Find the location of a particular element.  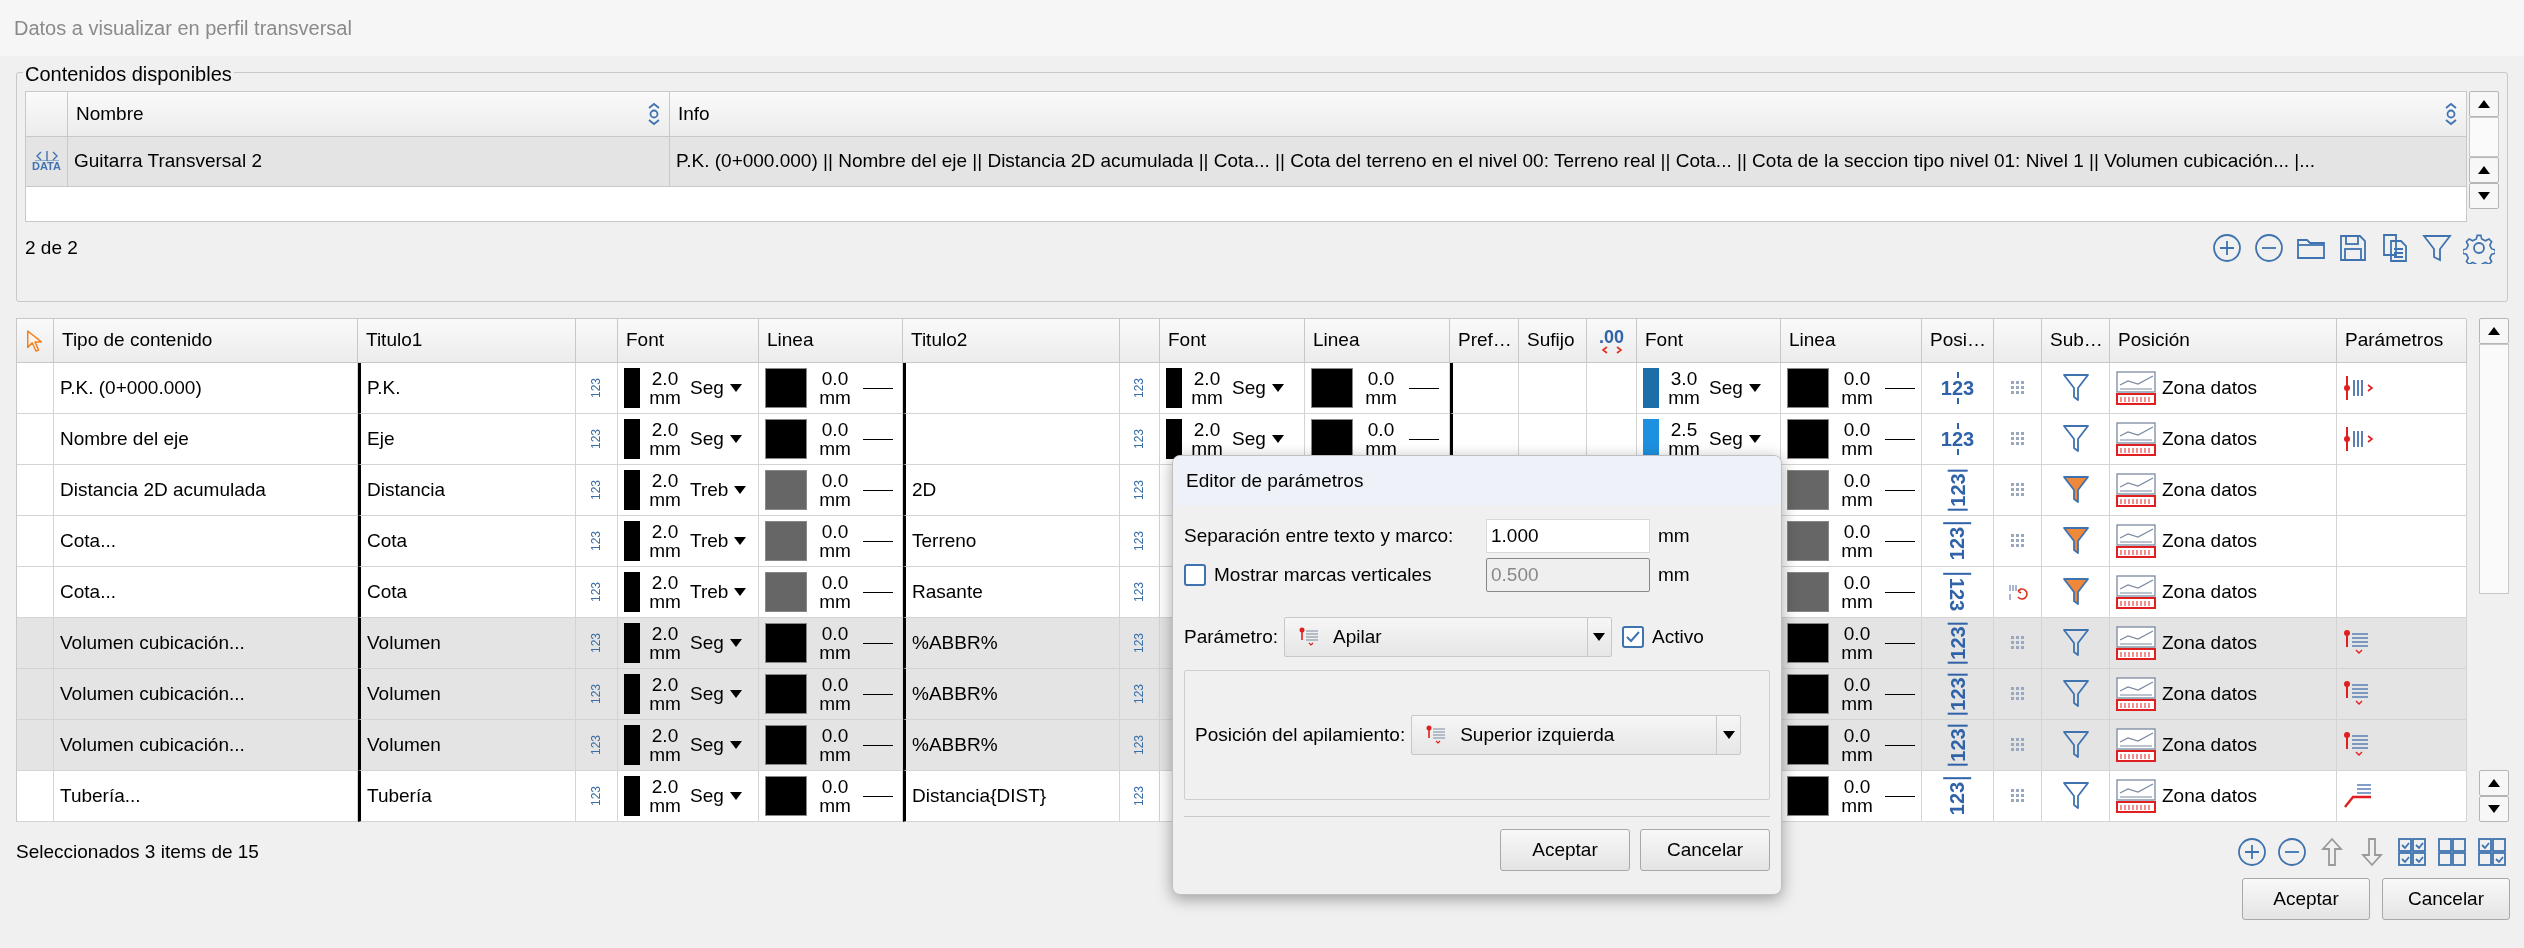

content-name-cell-text: Guitarra Transversal 2 is located at coordinates (168, 161).